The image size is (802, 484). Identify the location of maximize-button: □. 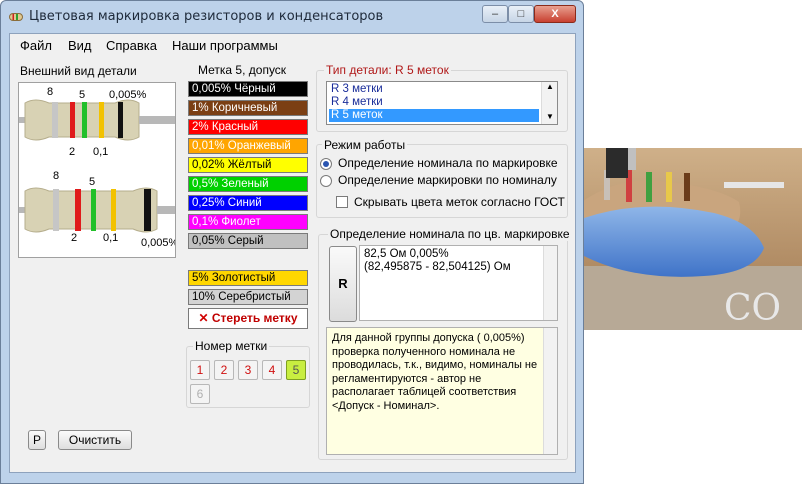
(521, 14).